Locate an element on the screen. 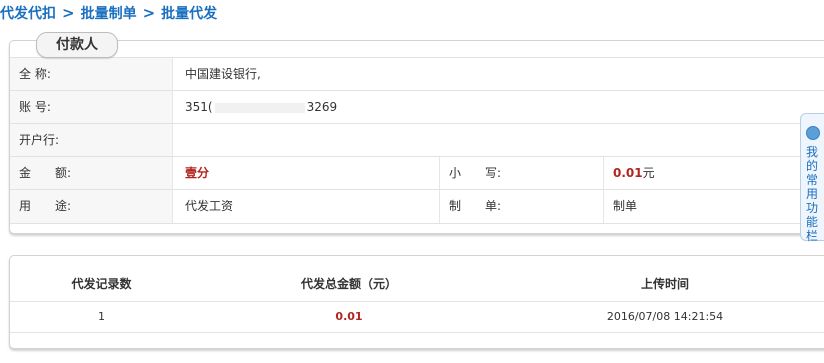 The height and width of the screenshot is (363, 824). breadcrumb: 代发代扣 > 批量制单 > 批量代发 is located at coordinates (108, 13).